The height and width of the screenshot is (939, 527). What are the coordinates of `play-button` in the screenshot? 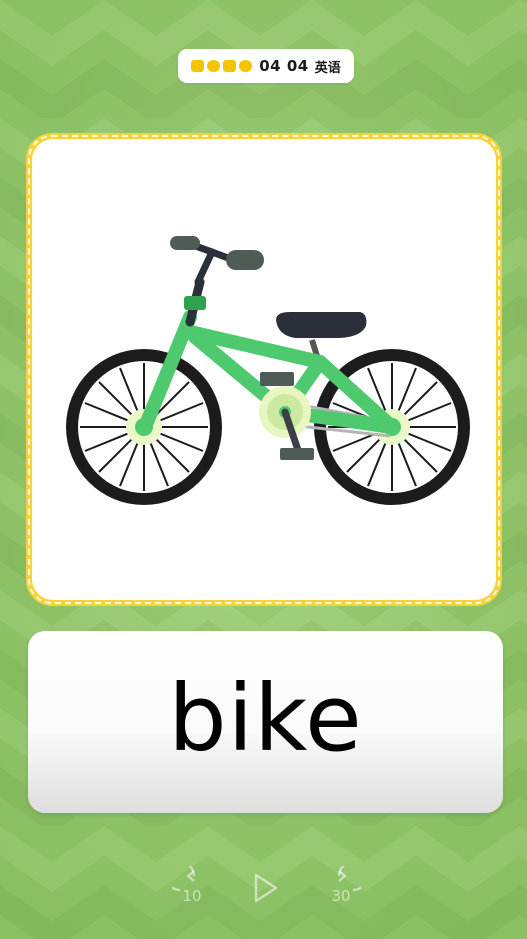 It's located at (265, 887).